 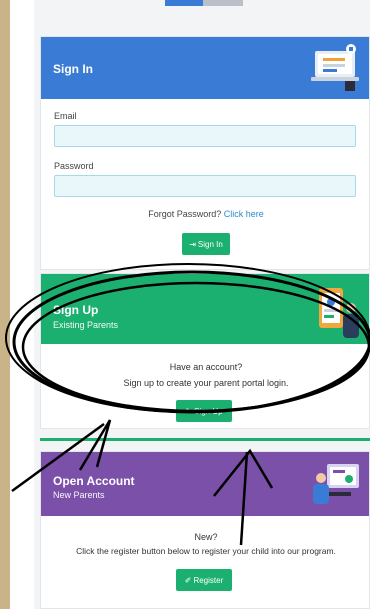 I want to click on forgot-password-row: Forgot Password? Click here, so click(x=205, y=214).